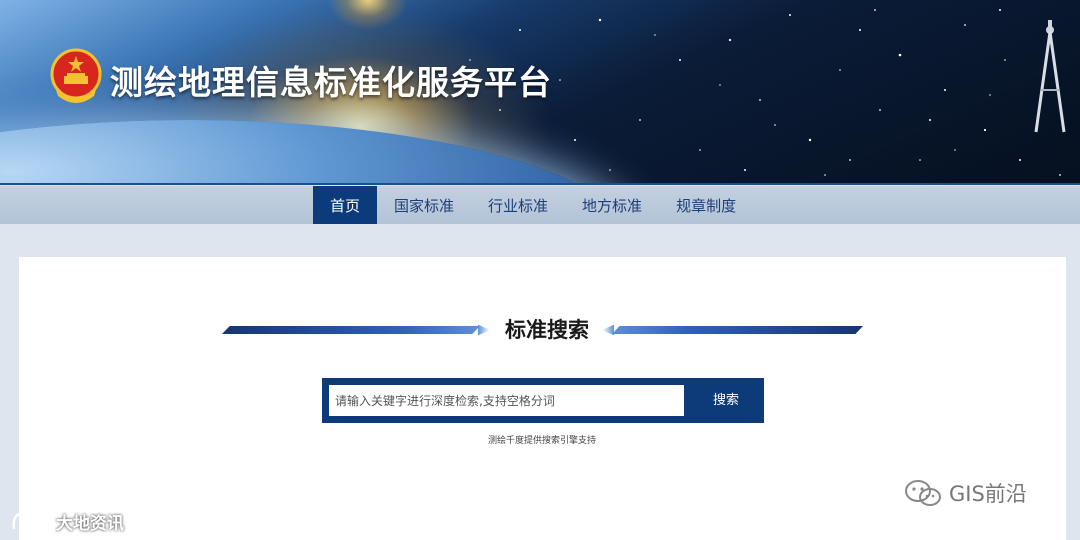  I want to click on wechat-icon, so click(923, 493).